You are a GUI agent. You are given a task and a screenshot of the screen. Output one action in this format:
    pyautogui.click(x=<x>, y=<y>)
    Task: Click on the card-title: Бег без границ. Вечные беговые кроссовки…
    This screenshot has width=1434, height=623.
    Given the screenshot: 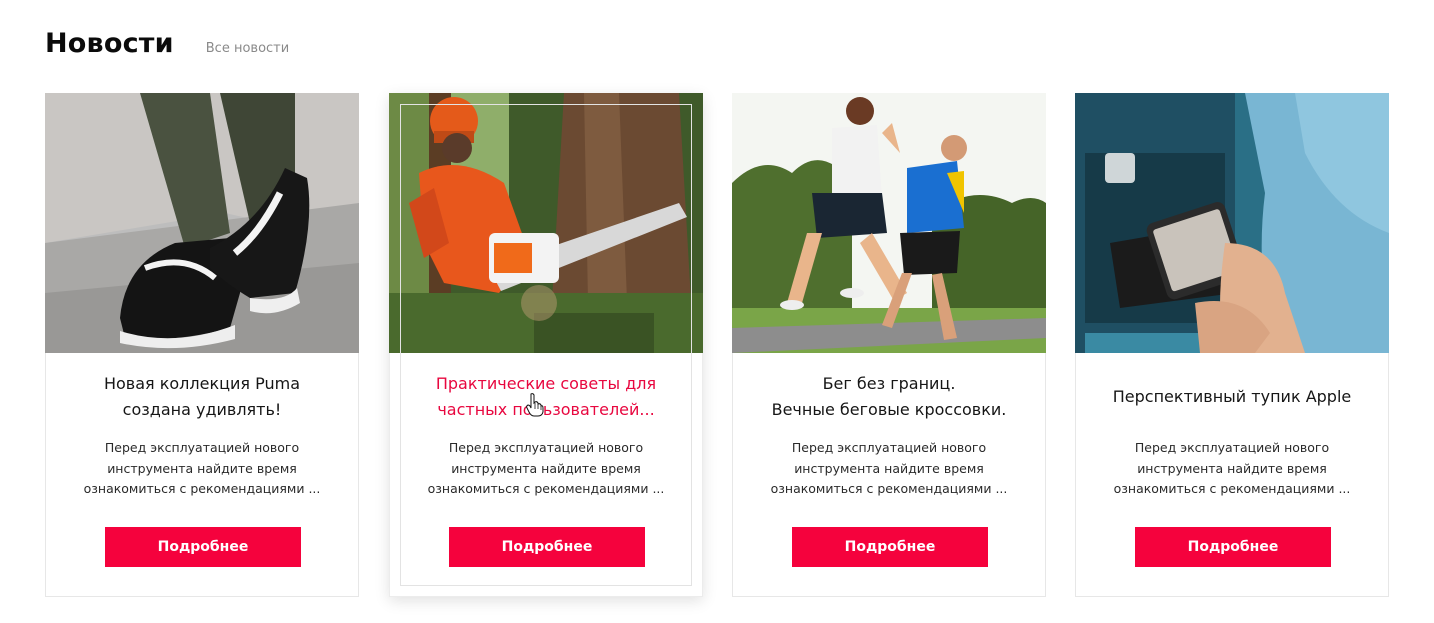 What is the action you would take?
    pyautogui.click(x=889, y=397)
    